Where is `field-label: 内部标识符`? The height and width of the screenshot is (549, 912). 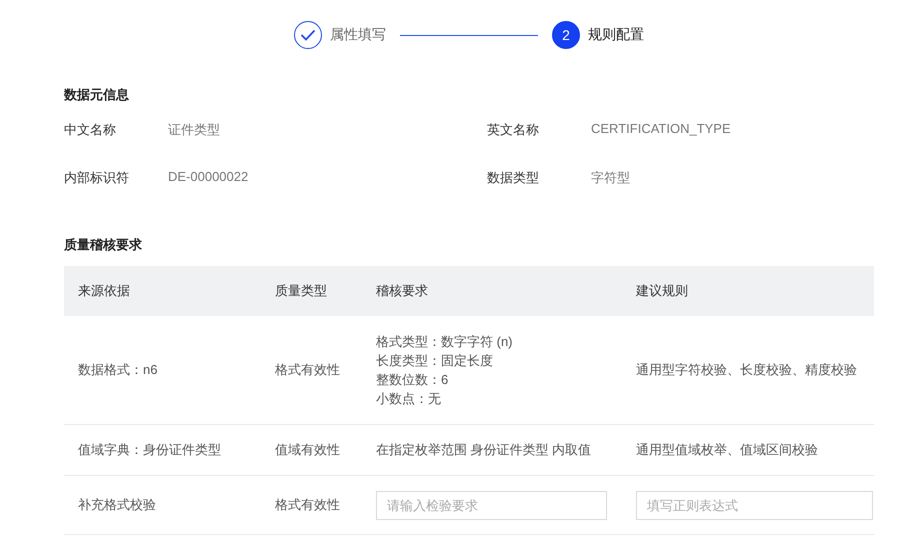
field-label: 内部标识符 is located at coordinates (97, 178).